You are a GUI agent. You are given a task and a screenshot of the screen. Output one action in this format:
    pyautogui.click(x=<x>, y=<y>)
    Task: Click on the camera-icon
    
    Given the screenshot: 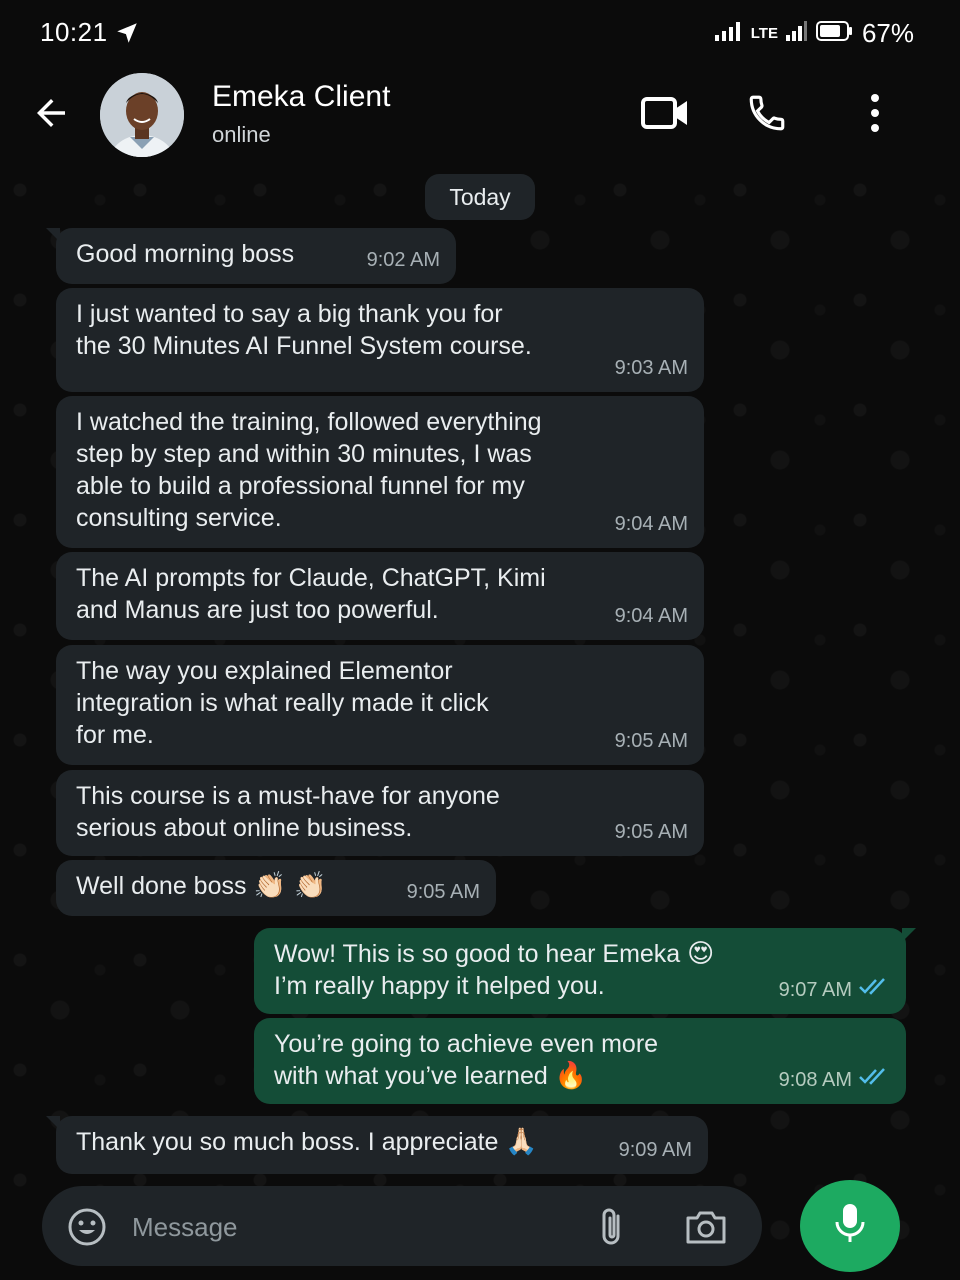 What is the action you would take?
    pyautogui.click(x=706, y=1229)
    